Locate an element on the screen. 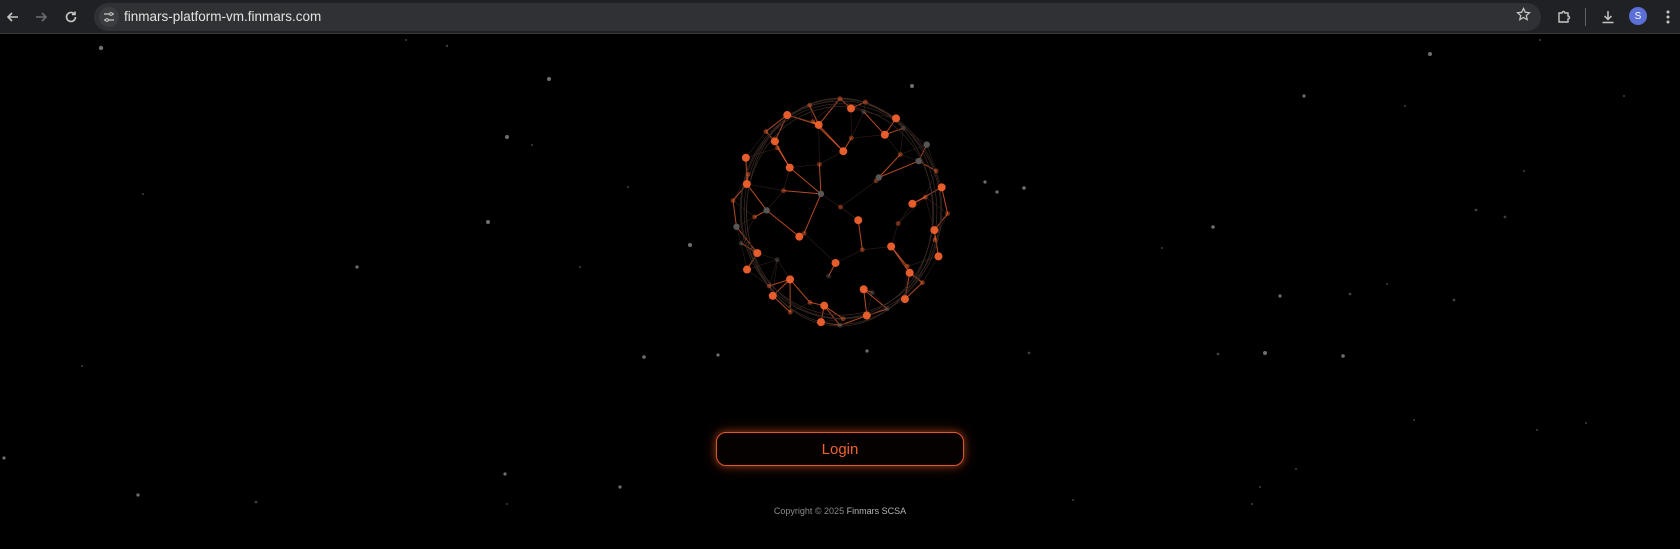 This screenshot has height=549, width=1680. site-info-button is located at coordinates (109, 17).